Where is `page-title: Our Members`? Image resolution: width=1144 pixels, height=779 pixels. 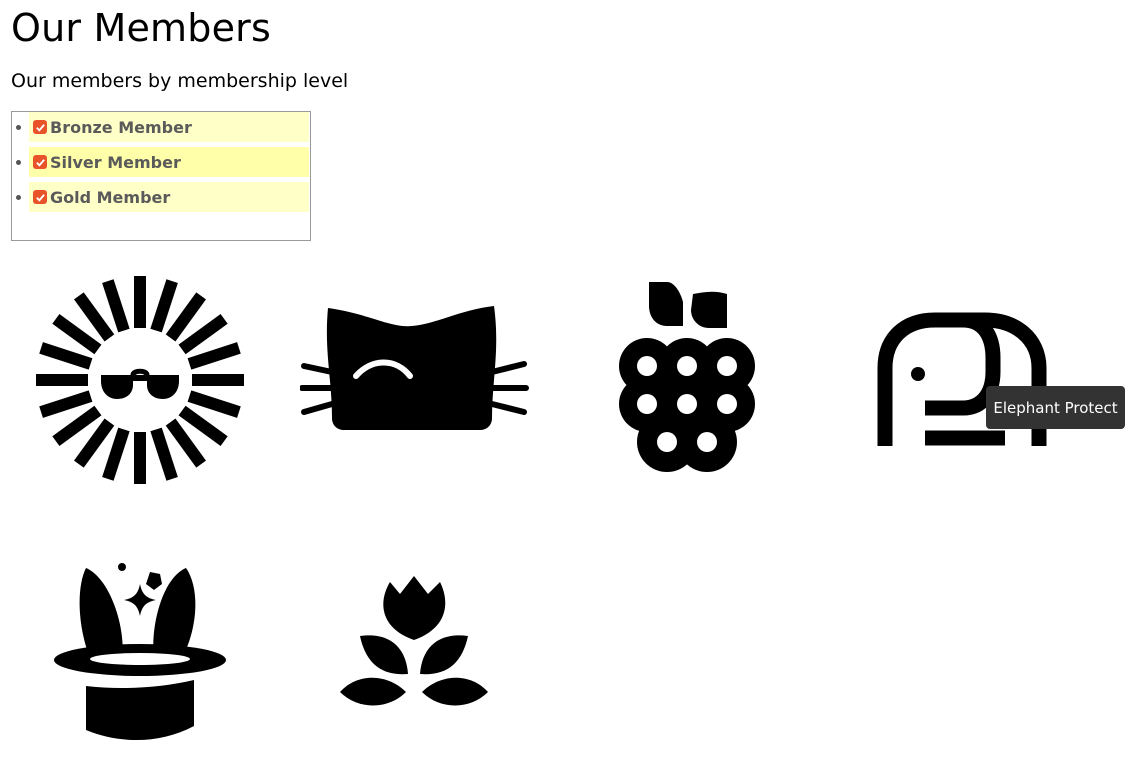
page-title: Our Members is located at coordinates (141, 28).